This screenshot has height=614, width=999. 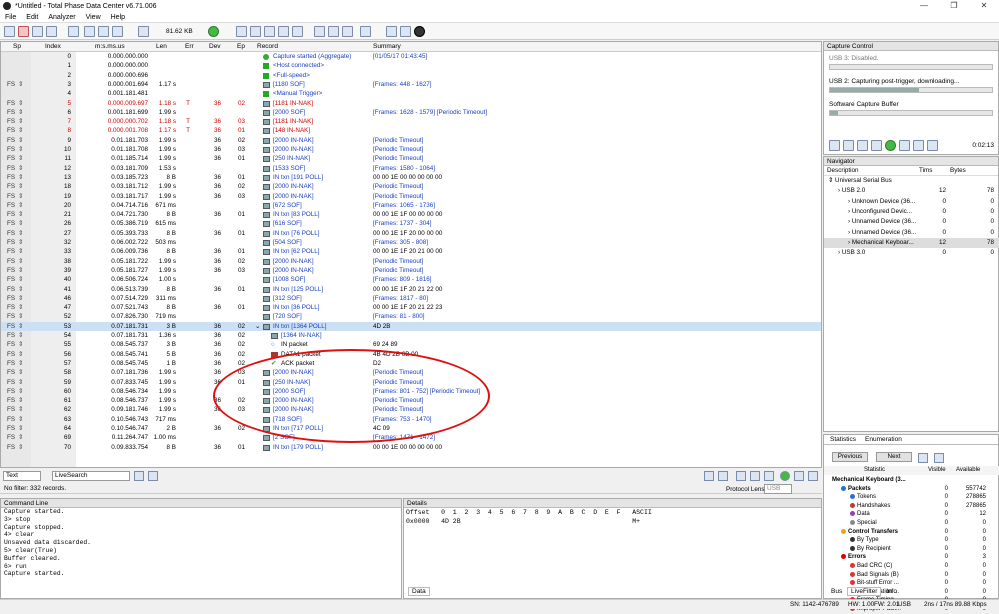 What do you see at coordinates (411, 335) in the screenshot?
I see `table-row: FS ⇕ 54 0.07.181.731 1.36 s 36 02 [1364 IN-NAK]` at bounding box center [411, 335].